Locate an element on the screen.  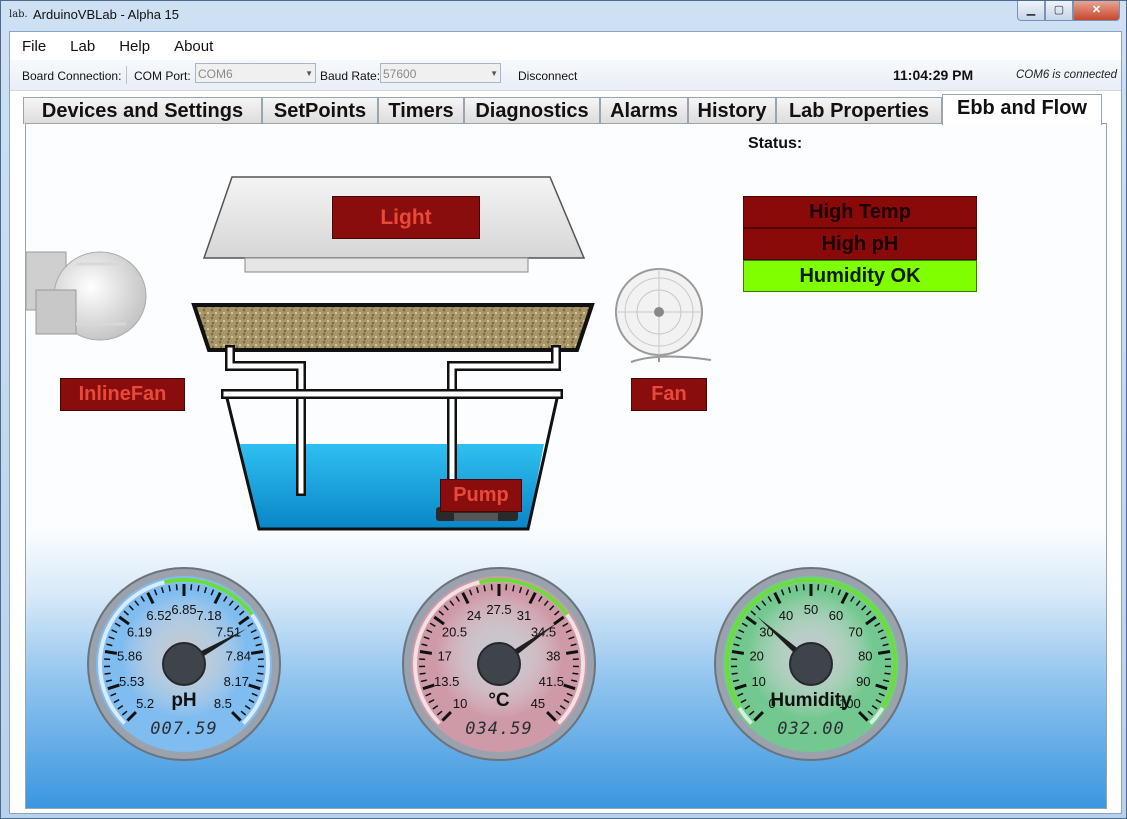
inline-fan-image is located at coordinates (86, 296).